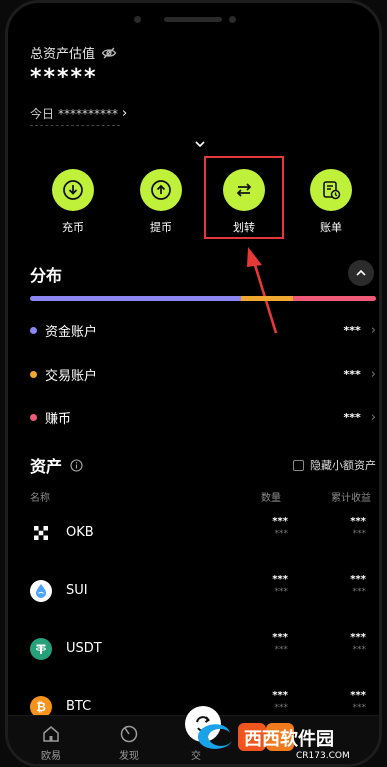 This screenshot has width=387, height=767. What do you see at coordinates (73, 227) in the screenshot?
I see `deposit-label: 充币` at bounding box center [73, 227].